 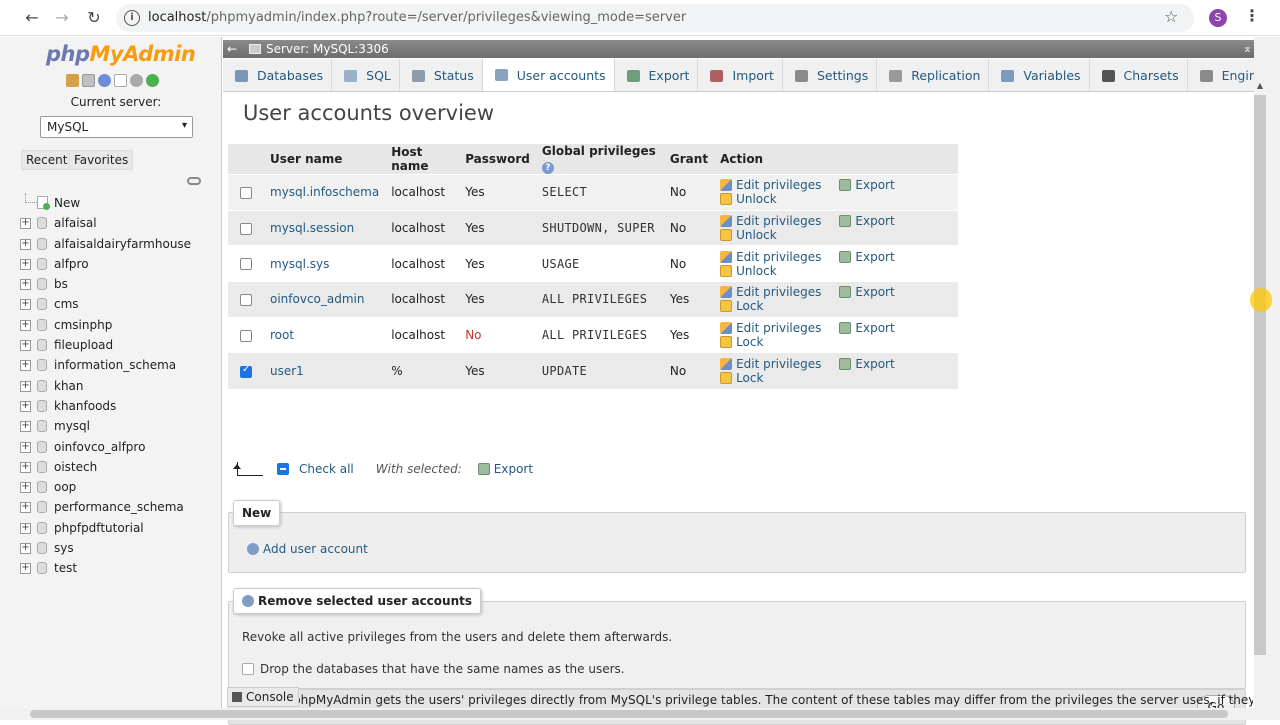 What do you see at coordinates (72, 426) in the screenshot?
I see `database-name: mysql` at bounding box center [72, 426].